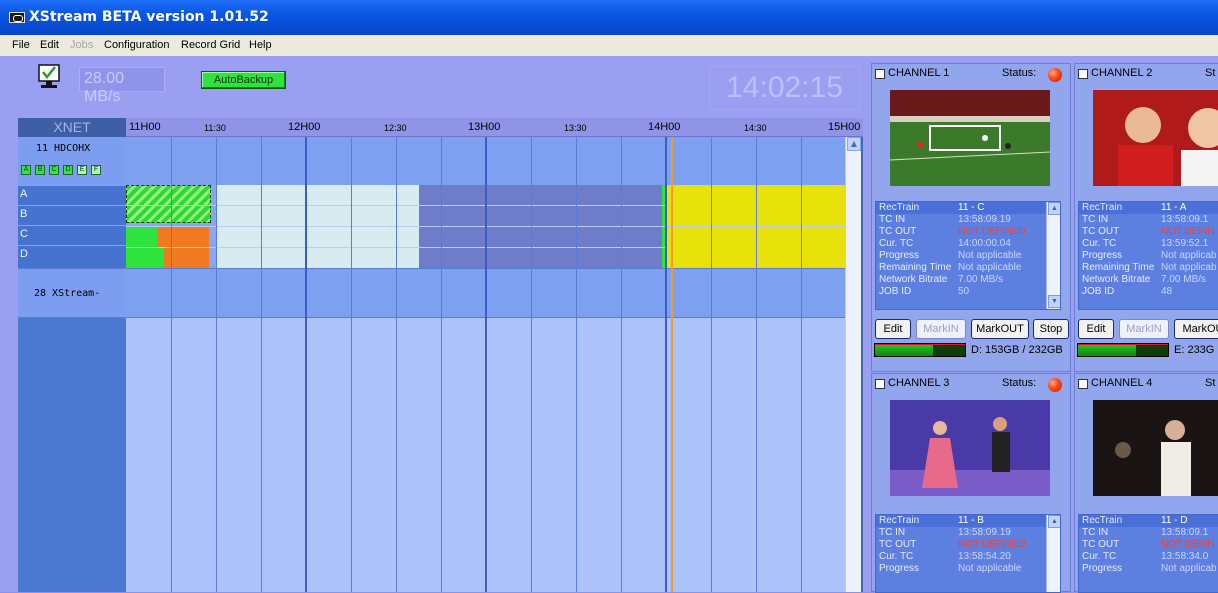 Image resolution: width=1218 pixels, height=593 pixels. I want to click on cur-tc-value: 14:00:00.04, so click(984, 243).